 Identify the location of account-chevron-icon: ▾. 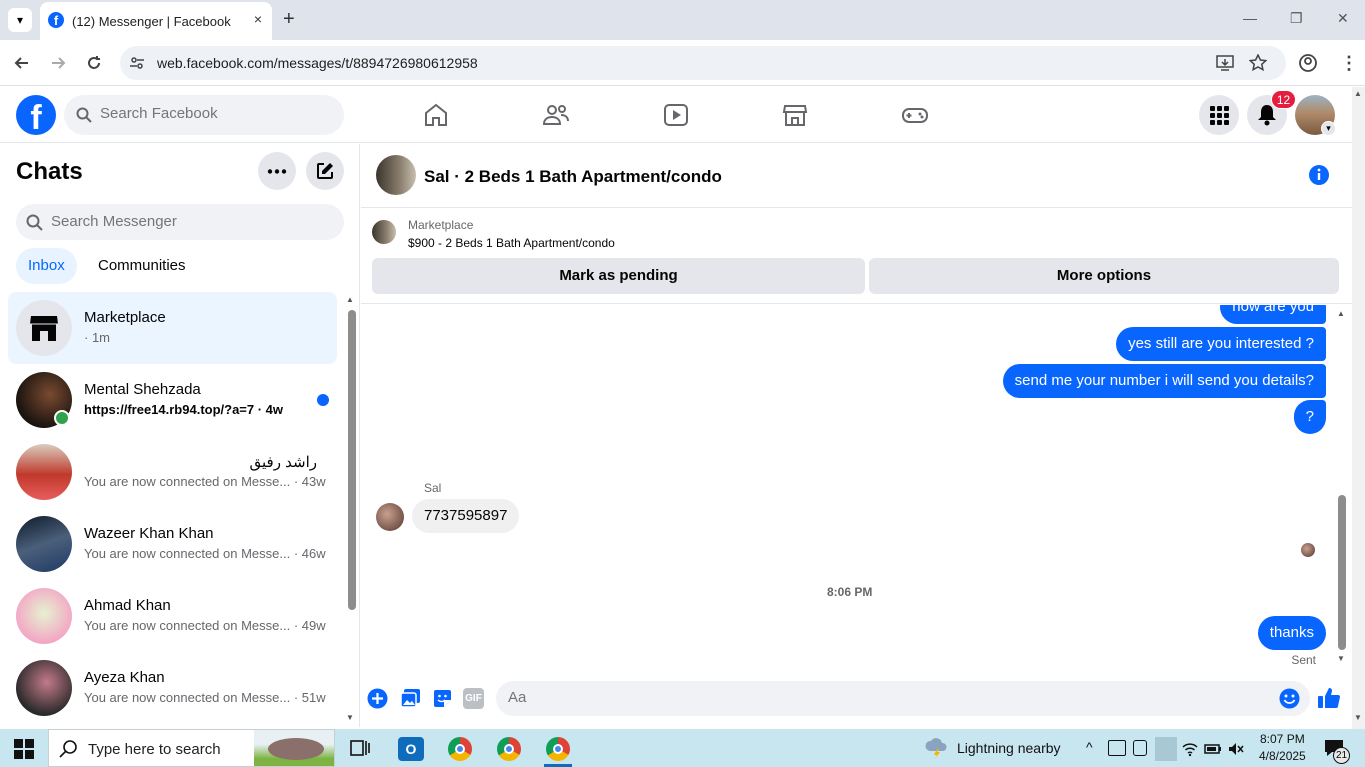
(1328, 128).